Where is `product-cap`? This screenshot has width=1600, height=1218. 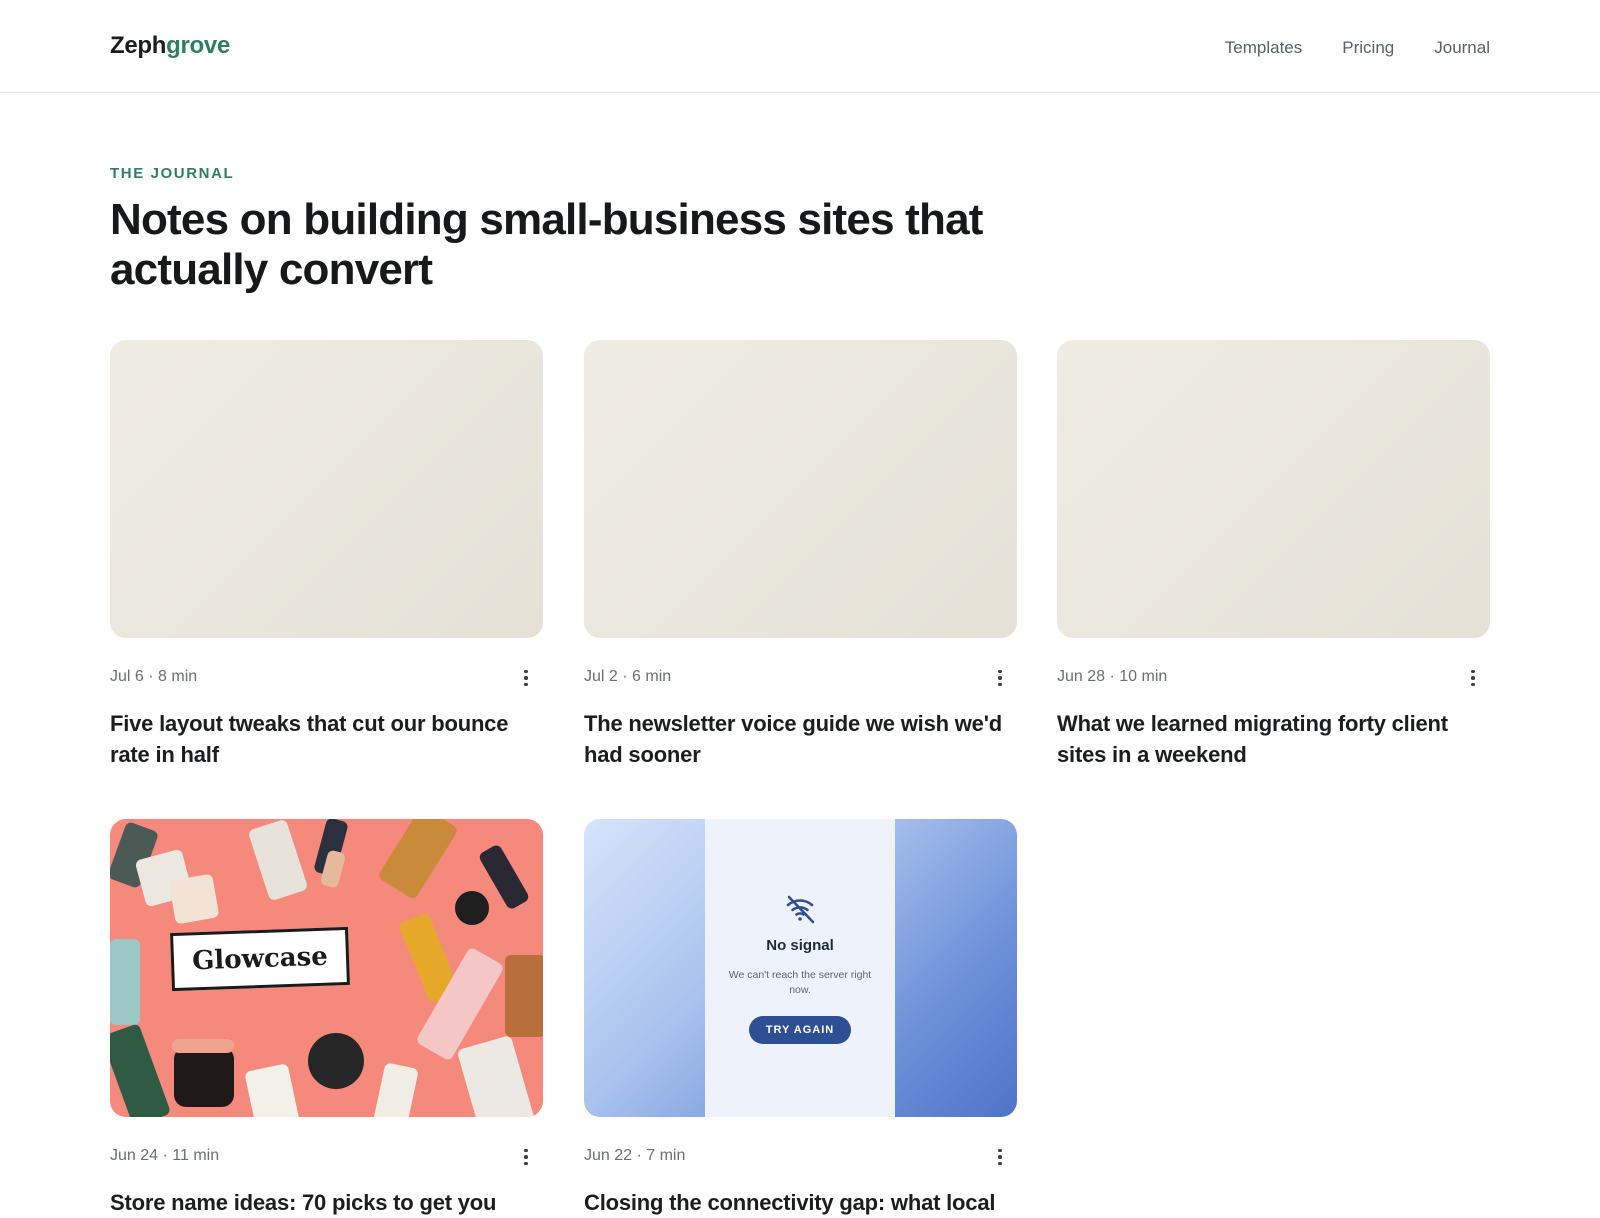 product-cap is located at coordinates (472, 908).